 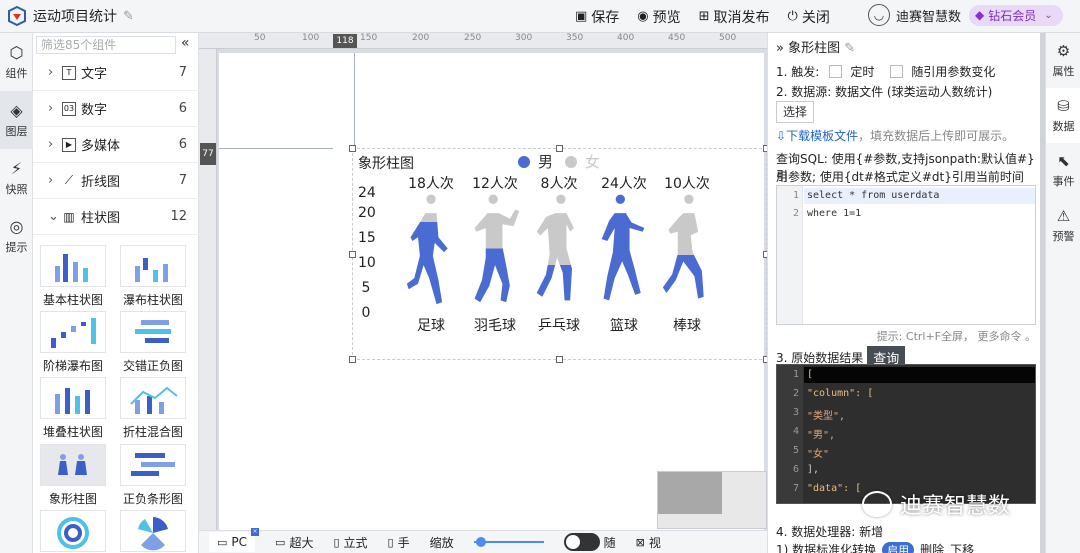 I want to click on rail-item-components: ⬡ 组件, so click(x=16, y=62).